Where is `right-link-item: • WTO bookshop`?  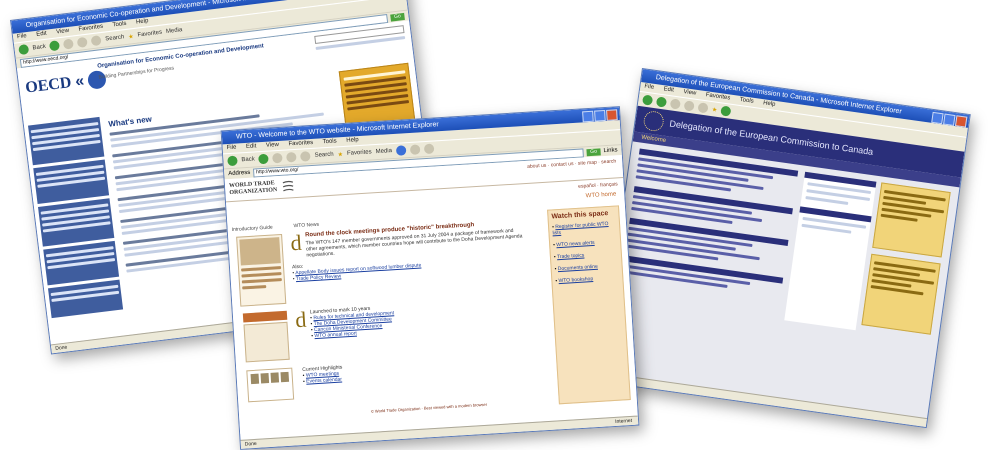
right-link-item: • WTO bookshop is located at coordinates (574, 280).